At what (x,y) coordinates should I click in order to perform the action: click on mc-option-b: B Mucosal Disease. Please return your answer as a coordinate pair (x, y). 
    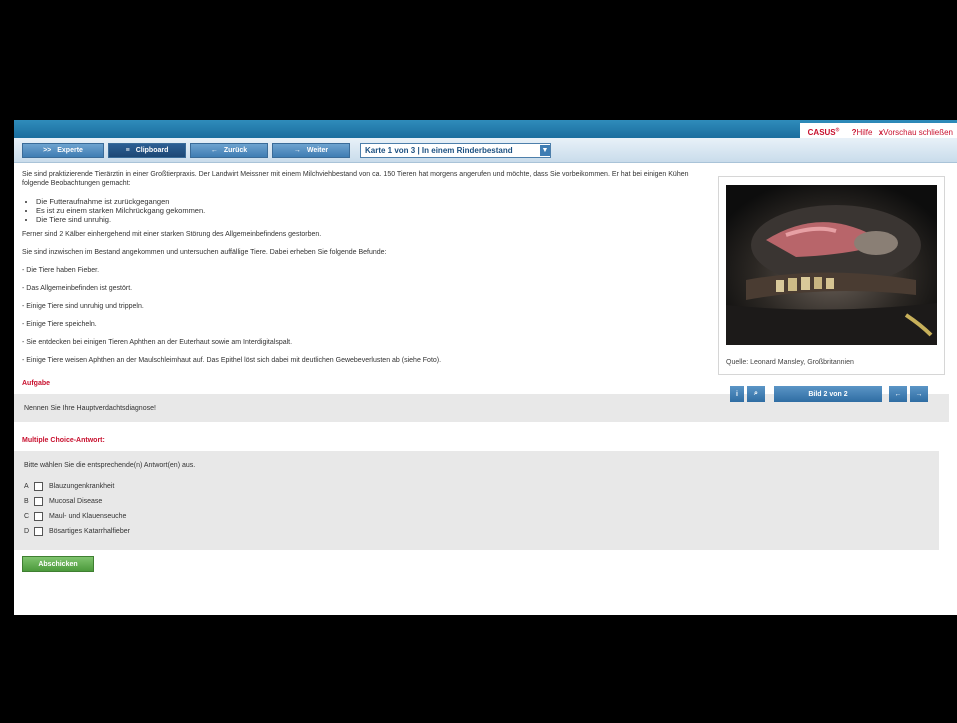
    Looking at the image, I should click on (476, 501).